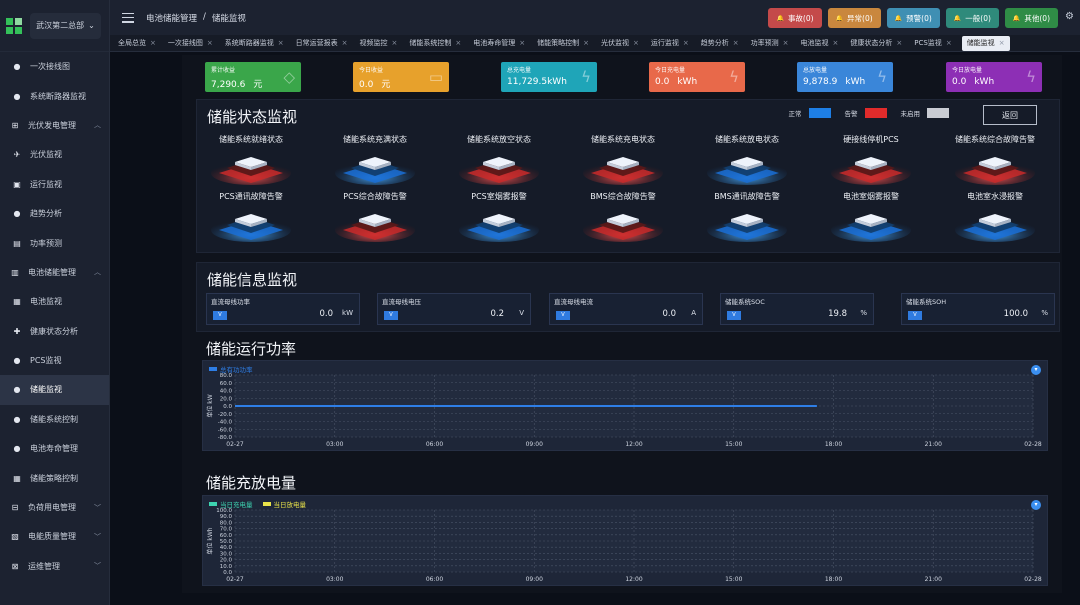  Describe the element at coordinates (871, 139) in the screenshot. I see `status-label: 硬接线停机PCS` at that location.